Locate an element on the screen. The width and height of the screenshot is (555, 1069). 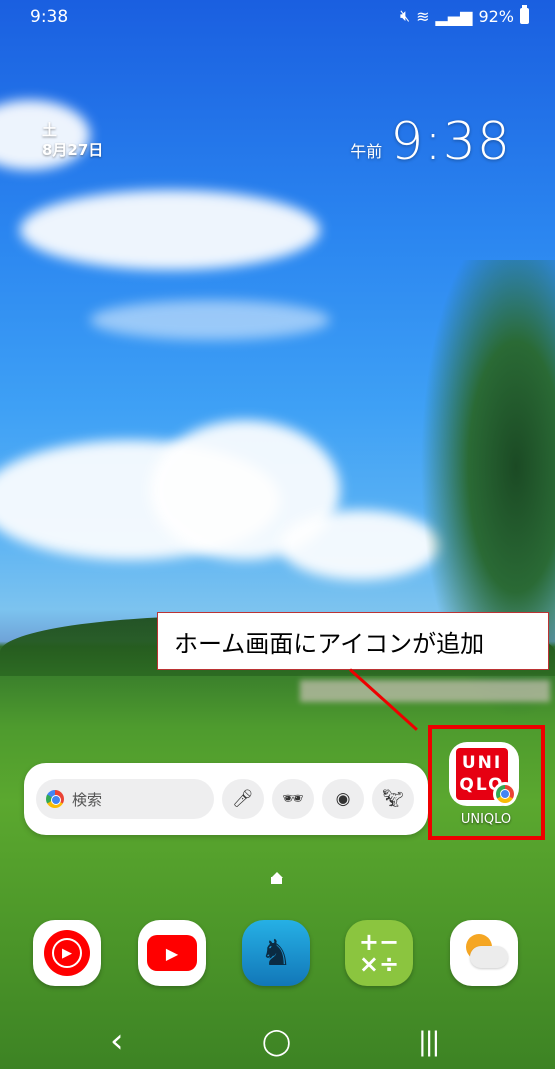
back-button: ‹ is located at coordinates (117, 1041).